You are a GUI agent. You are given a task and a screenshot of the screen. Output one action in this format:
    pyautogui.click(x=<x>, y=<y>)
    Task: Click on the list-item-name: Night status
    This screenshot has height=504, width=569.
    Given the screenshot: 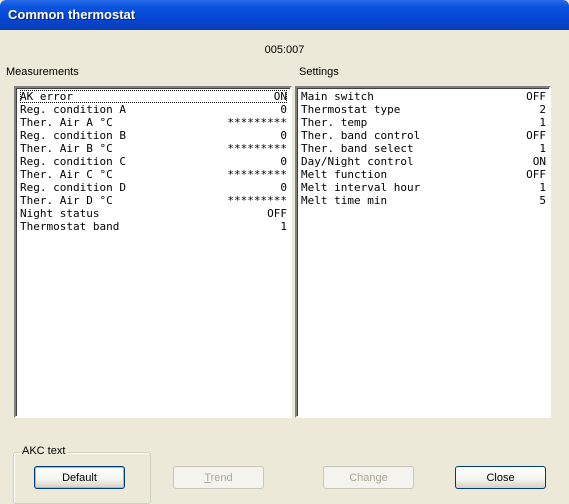 What is the action you would take?
    pyautogui.click(x=60, y=213)
    